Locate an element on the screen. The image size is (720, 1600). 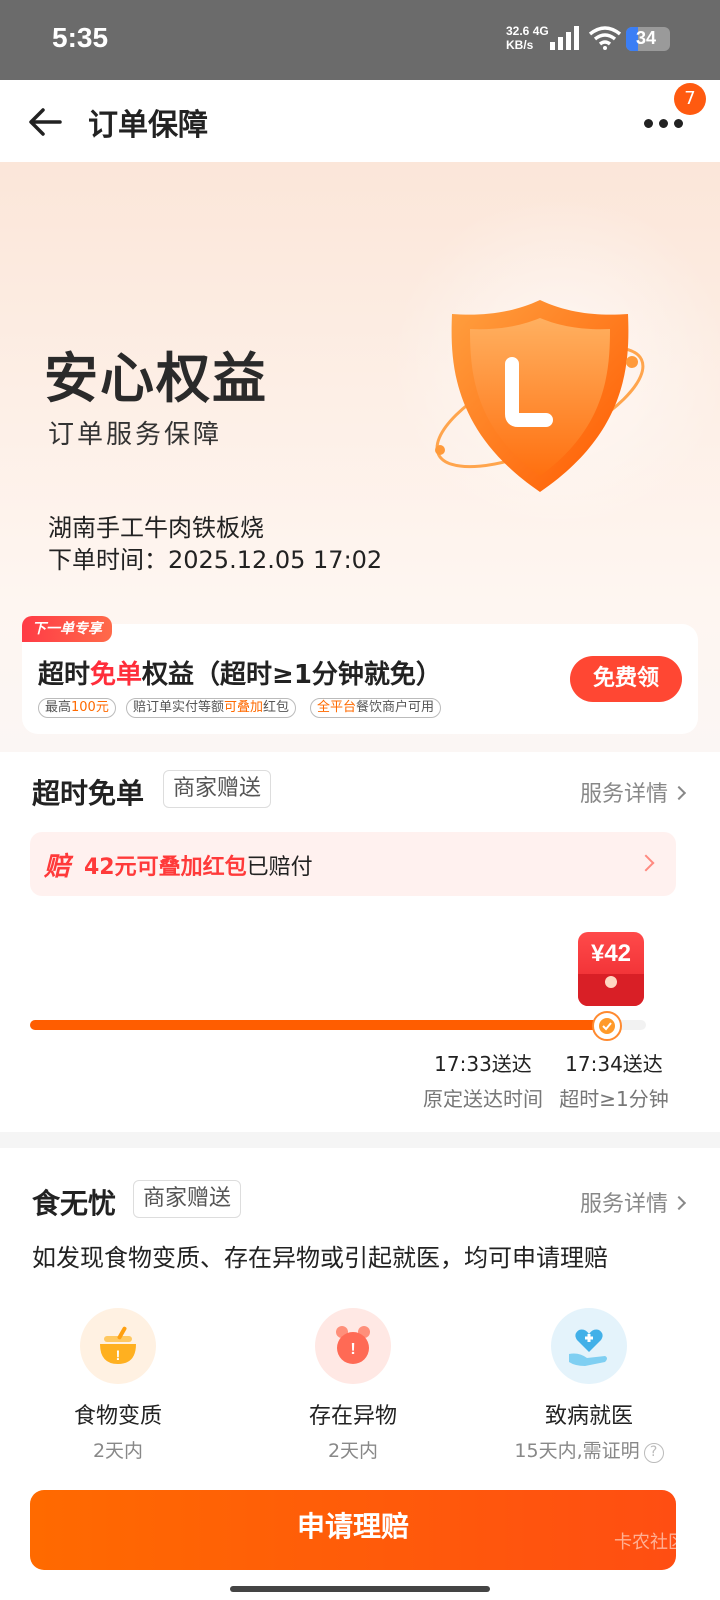
help-icon: ? is located at coordinates (653, 1453).